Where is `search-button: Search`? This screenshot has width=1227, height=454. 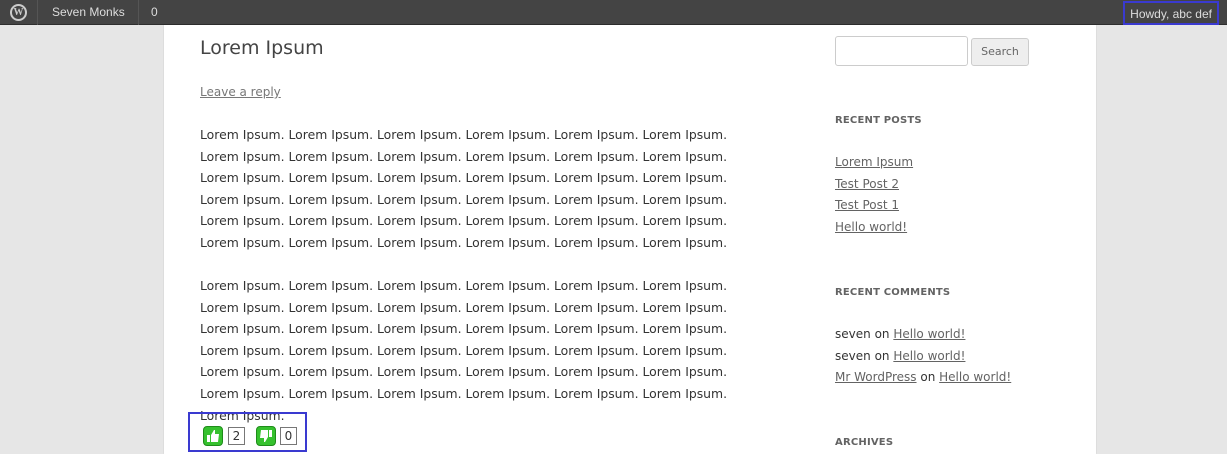
search-button: Search is located at coordinates (1000, 52).